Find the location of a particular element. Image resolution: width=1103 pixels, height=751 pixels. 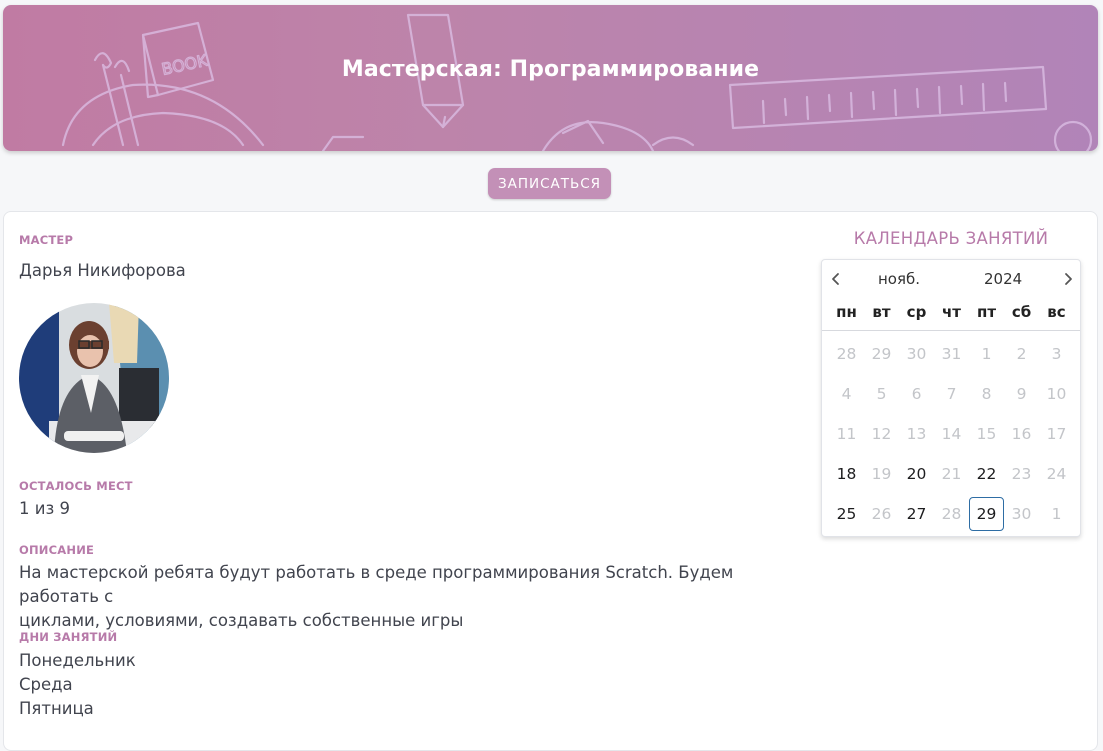

calendar-day-number: 22 is located at coordinates (986, 474).